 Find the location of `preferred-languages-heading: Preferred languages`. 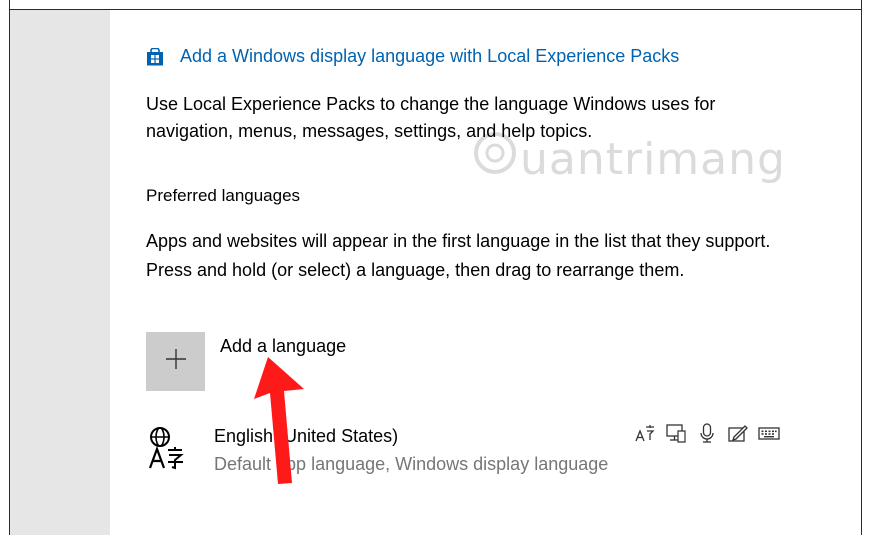

preferred-languages-heading: Preferred languages is located at coordinates (223, 195).